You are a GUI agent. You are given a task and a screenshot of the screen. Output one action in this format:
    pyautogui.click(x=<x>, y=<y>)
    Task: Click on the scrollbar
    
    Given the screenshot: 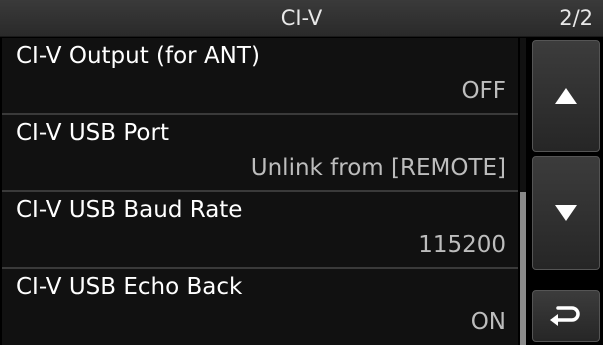 What is the action you would take?
    pyautogui.click(x=523, y=191)
    